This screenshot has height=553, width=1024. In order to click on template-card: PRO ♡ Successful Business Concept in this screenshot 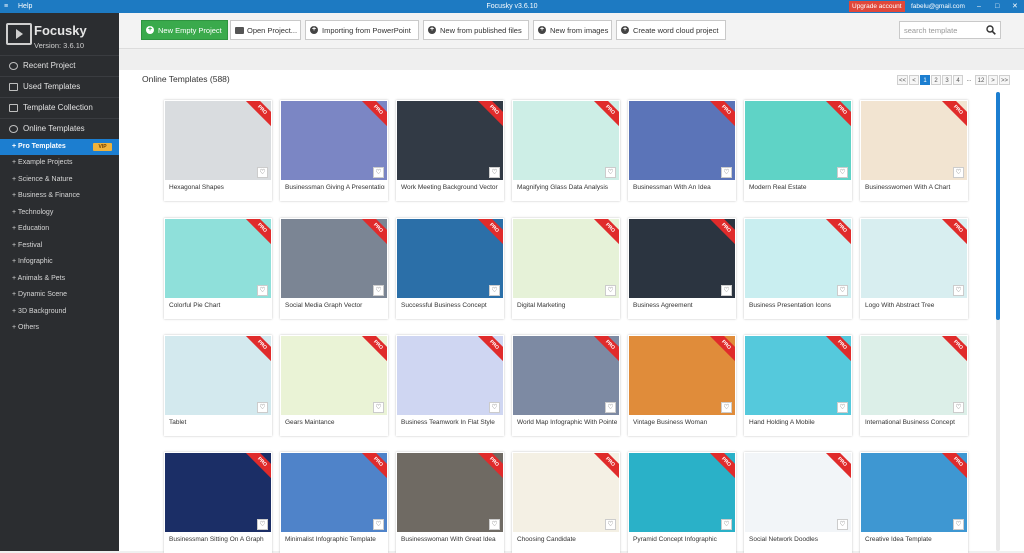, I will do `click(450, 268)`.